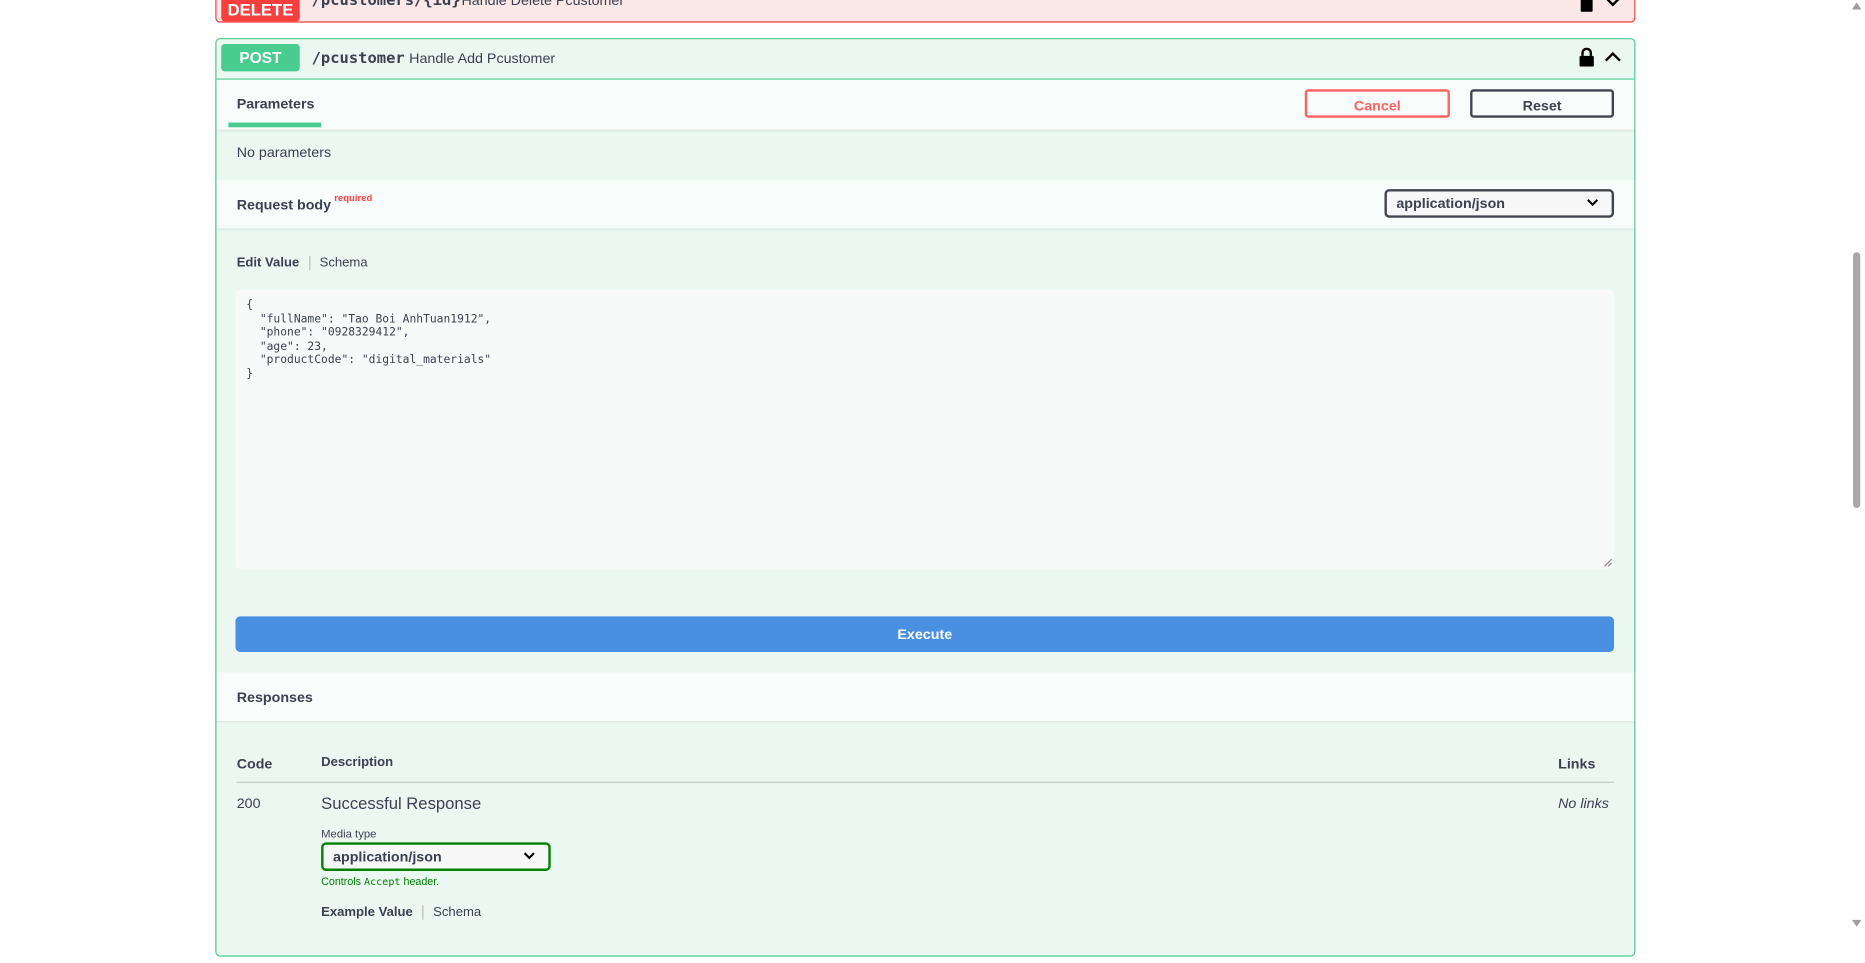 This screenshot has height=963, width=1865. What do you see at coordinates (543, 4) in the screenshot?
I see `operation-summary: Handle Delete Pcustomer` at bounding box center [543, 4].